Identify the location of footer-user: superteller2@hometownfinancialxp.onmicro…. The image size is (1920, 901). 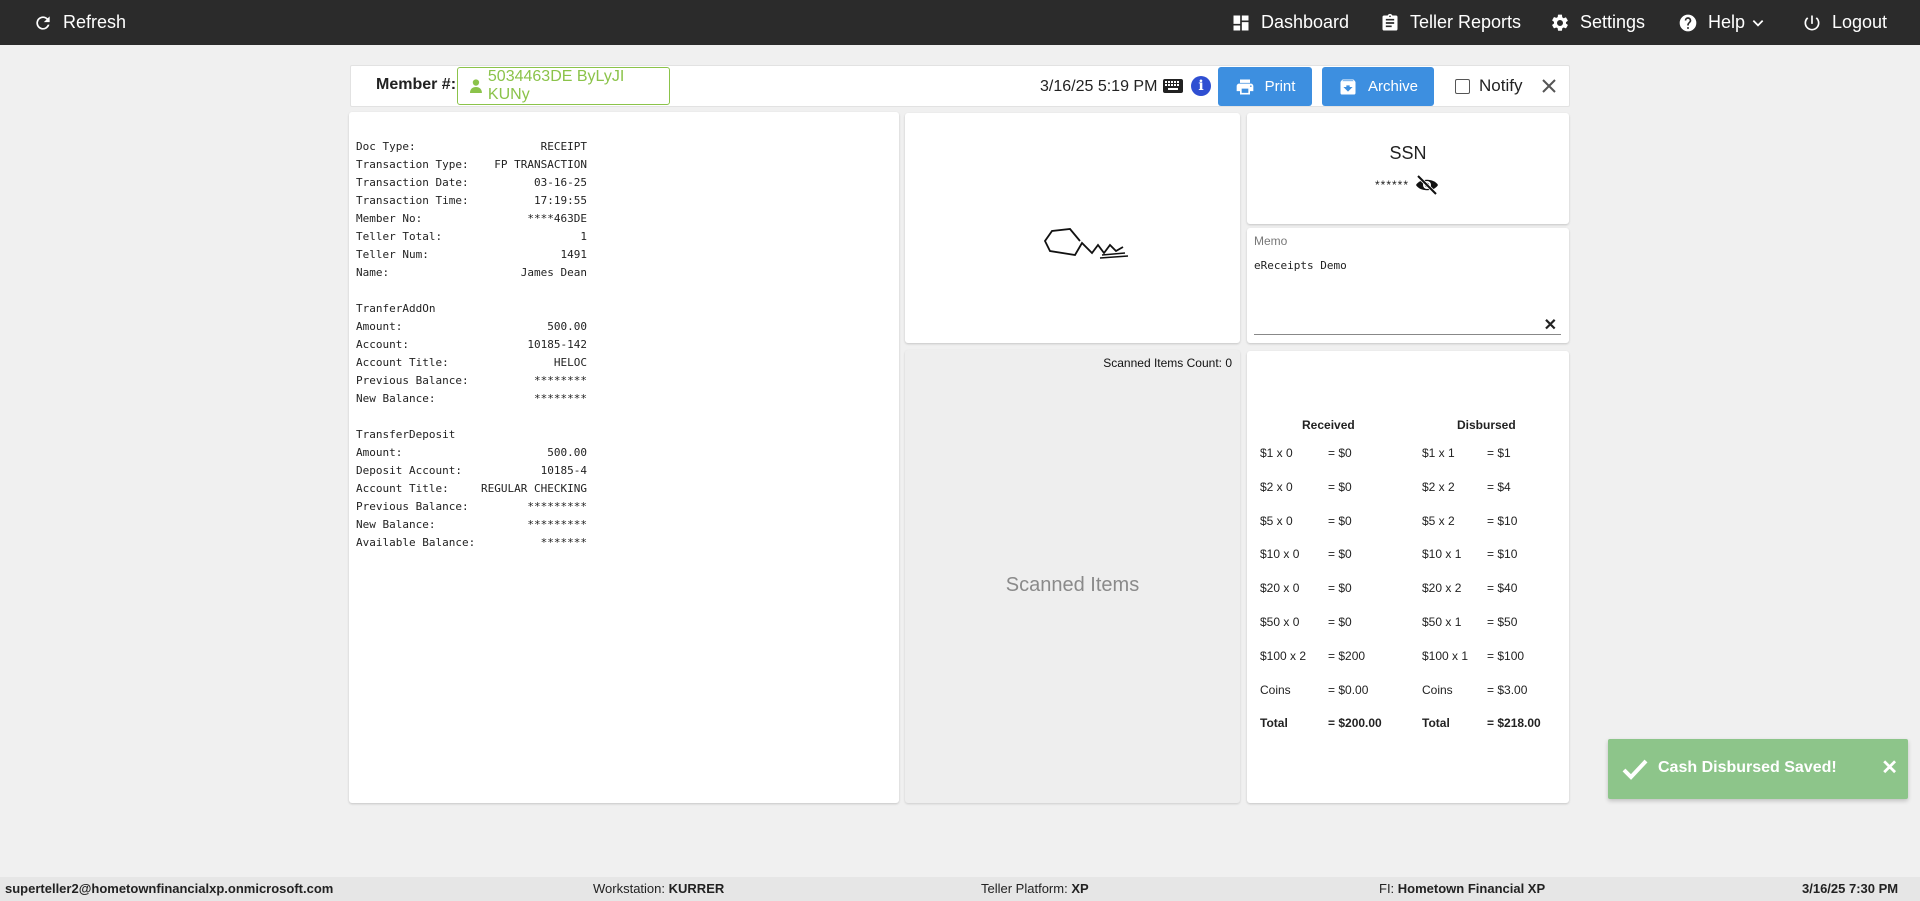
(169, 888).